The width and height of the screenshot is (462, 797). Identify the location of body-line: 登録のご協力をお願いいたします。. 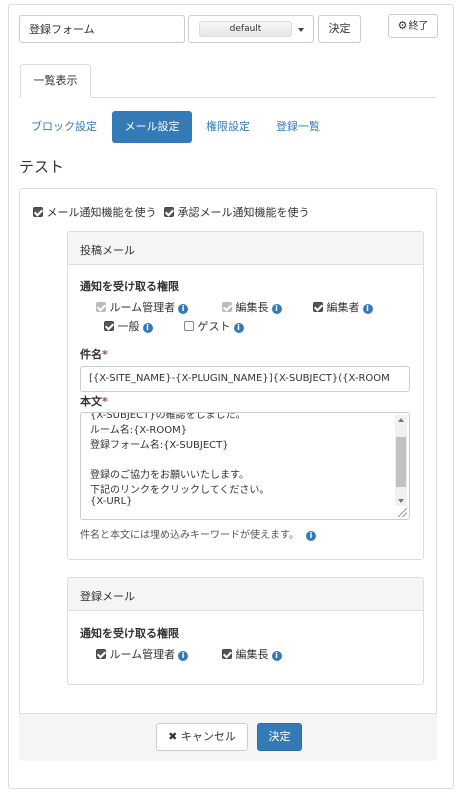
(169, 475).